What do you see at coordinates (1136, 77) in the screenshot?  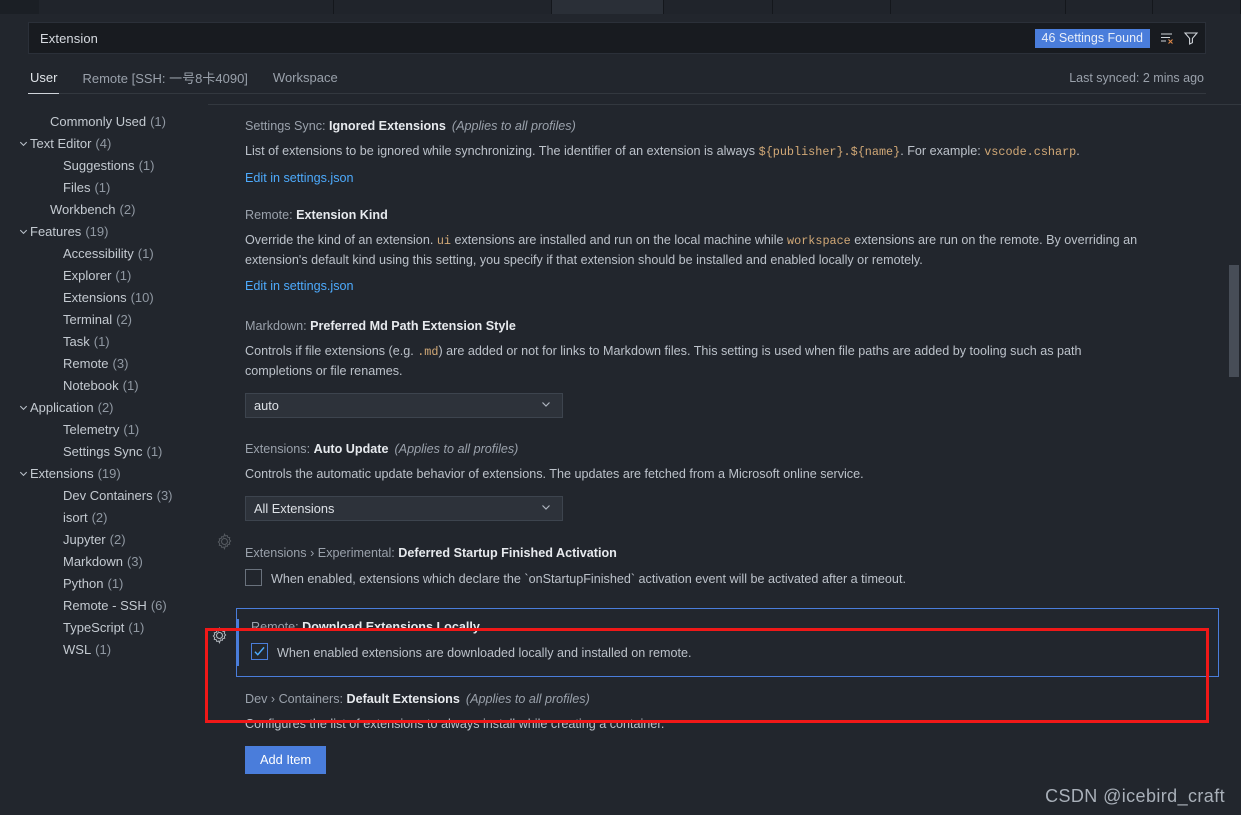 I see `sync-status-text: Last synced: 2 mins ago` at bounding box center [1136, 77].